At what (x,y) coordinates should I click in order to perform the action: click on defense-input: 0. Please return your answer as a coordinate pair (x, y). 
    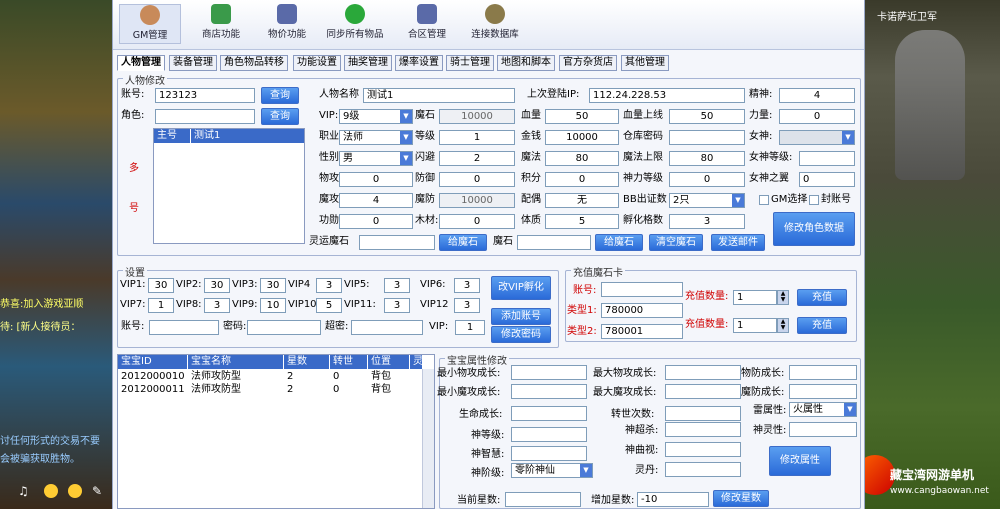
    Looking at the image, I should click on (477, 179).